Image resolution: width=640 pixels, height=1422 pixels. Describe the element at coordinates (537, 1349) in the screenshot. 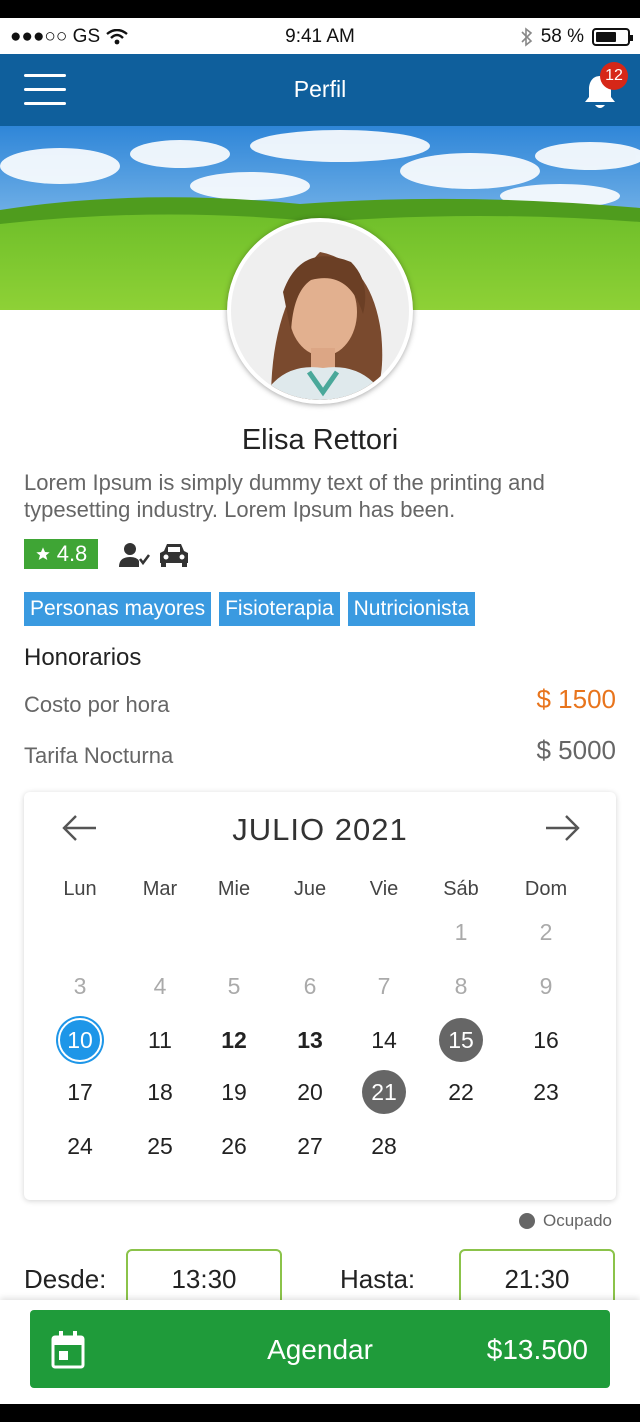

I see `total-price: $13.500` at that location.